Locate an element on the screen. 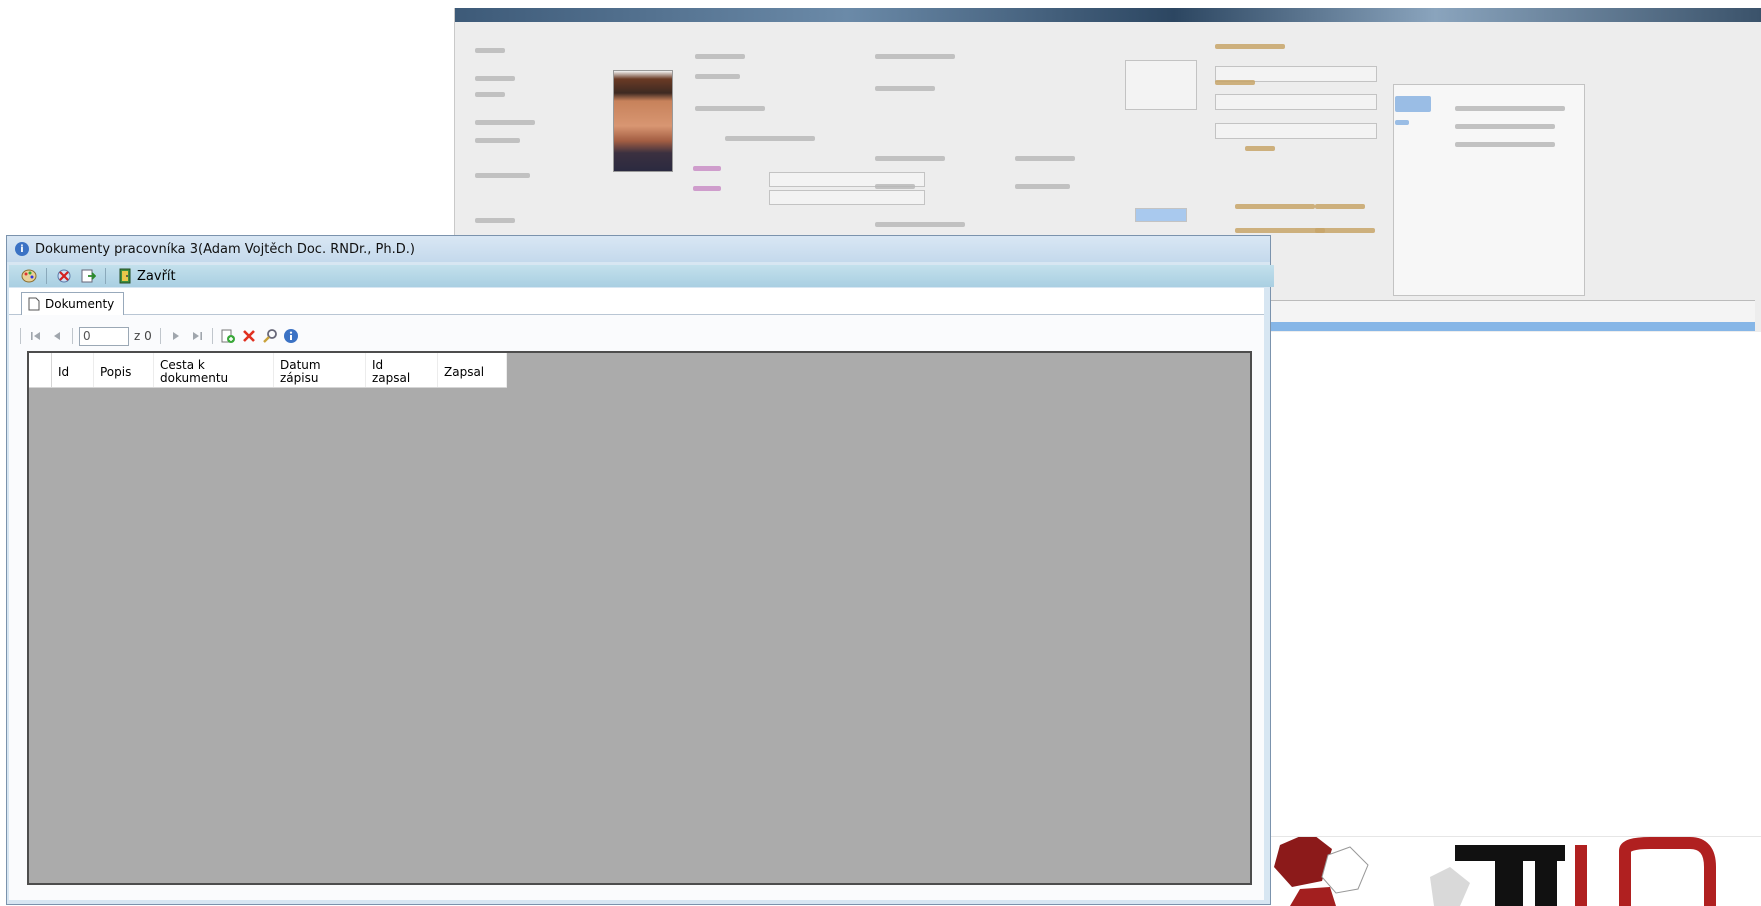 The image size is (1761, 906). document-icon is located at coordinates (34, 304).